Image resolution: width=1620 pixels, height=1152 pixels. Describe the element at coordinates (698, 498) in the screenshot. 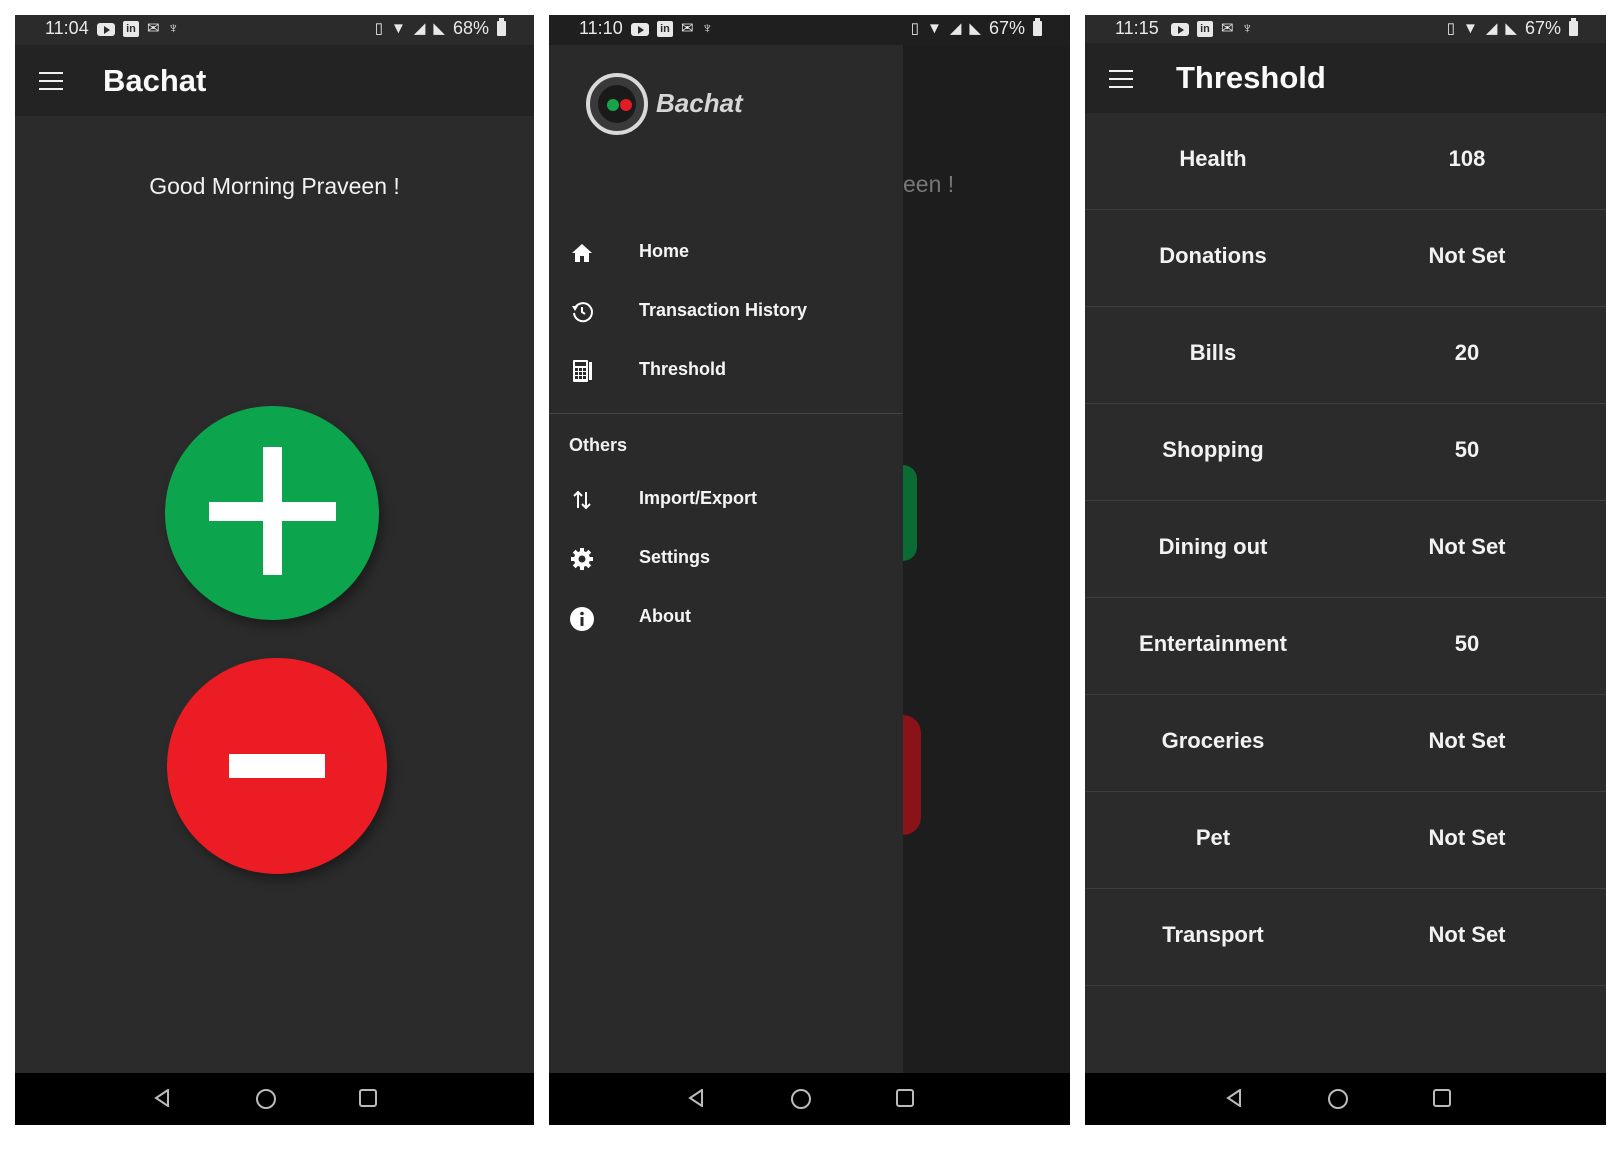

I see `menu-item-label: Import/Export` at that location.